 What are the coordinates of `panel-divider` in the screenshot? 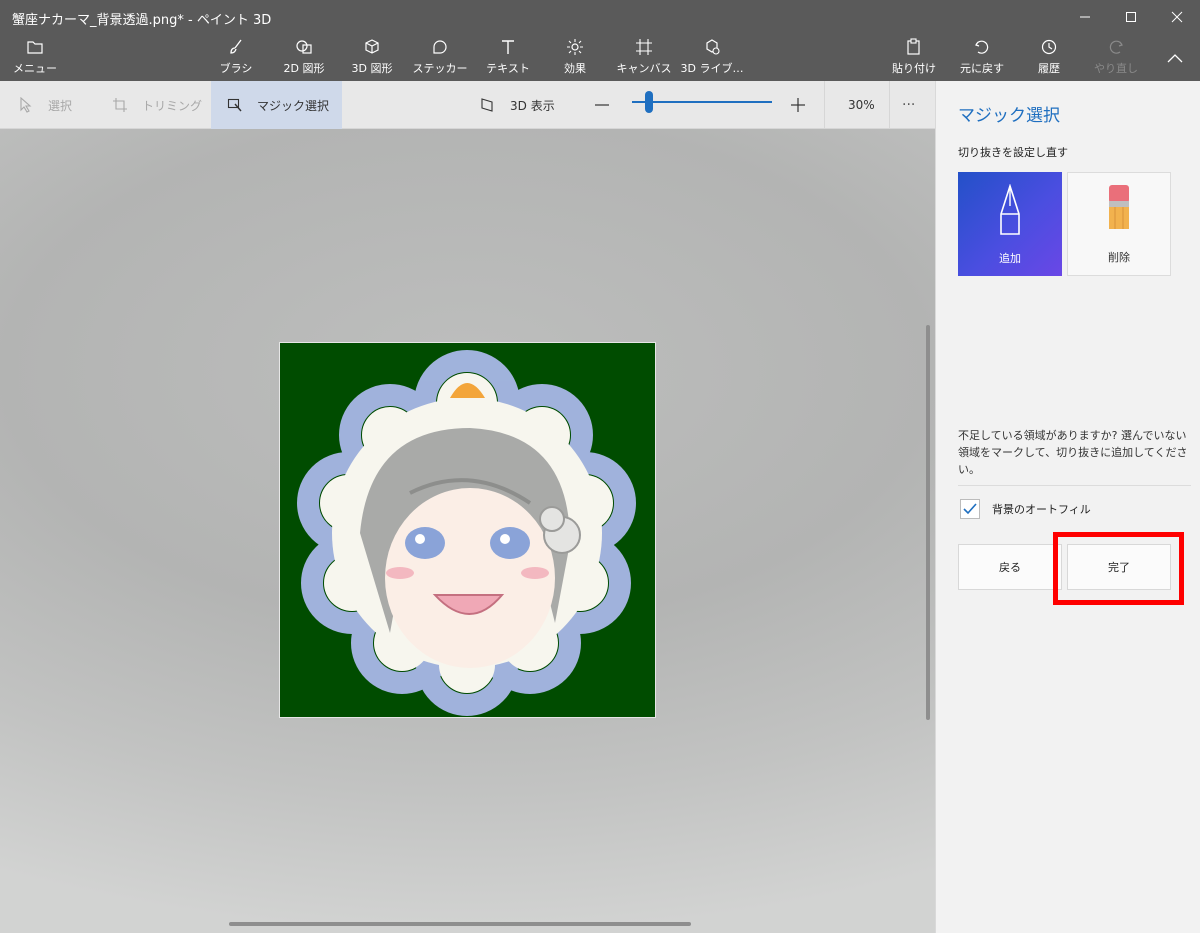 It's located at (1074, 485).